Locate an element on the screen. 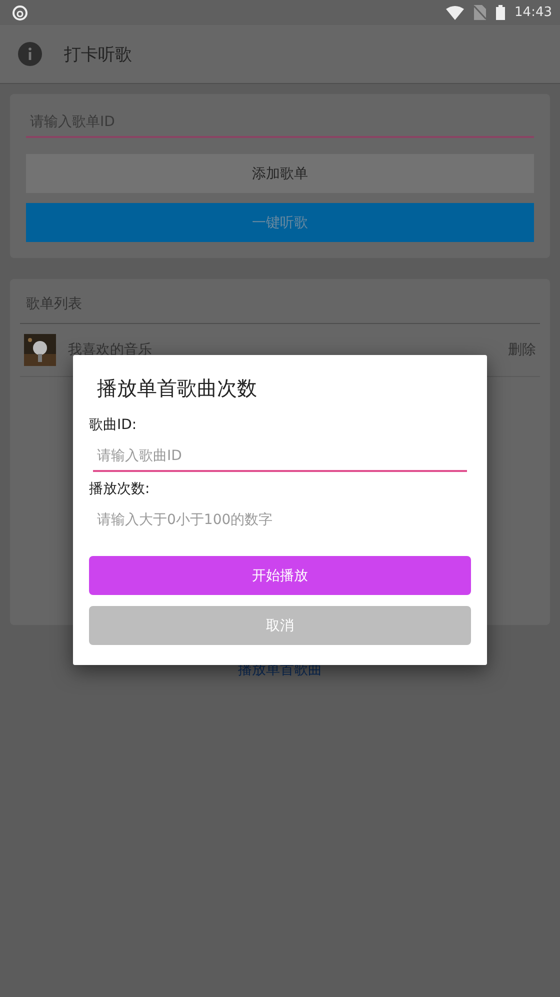  status-time: 14:43 is located at coordinates (533, 12).